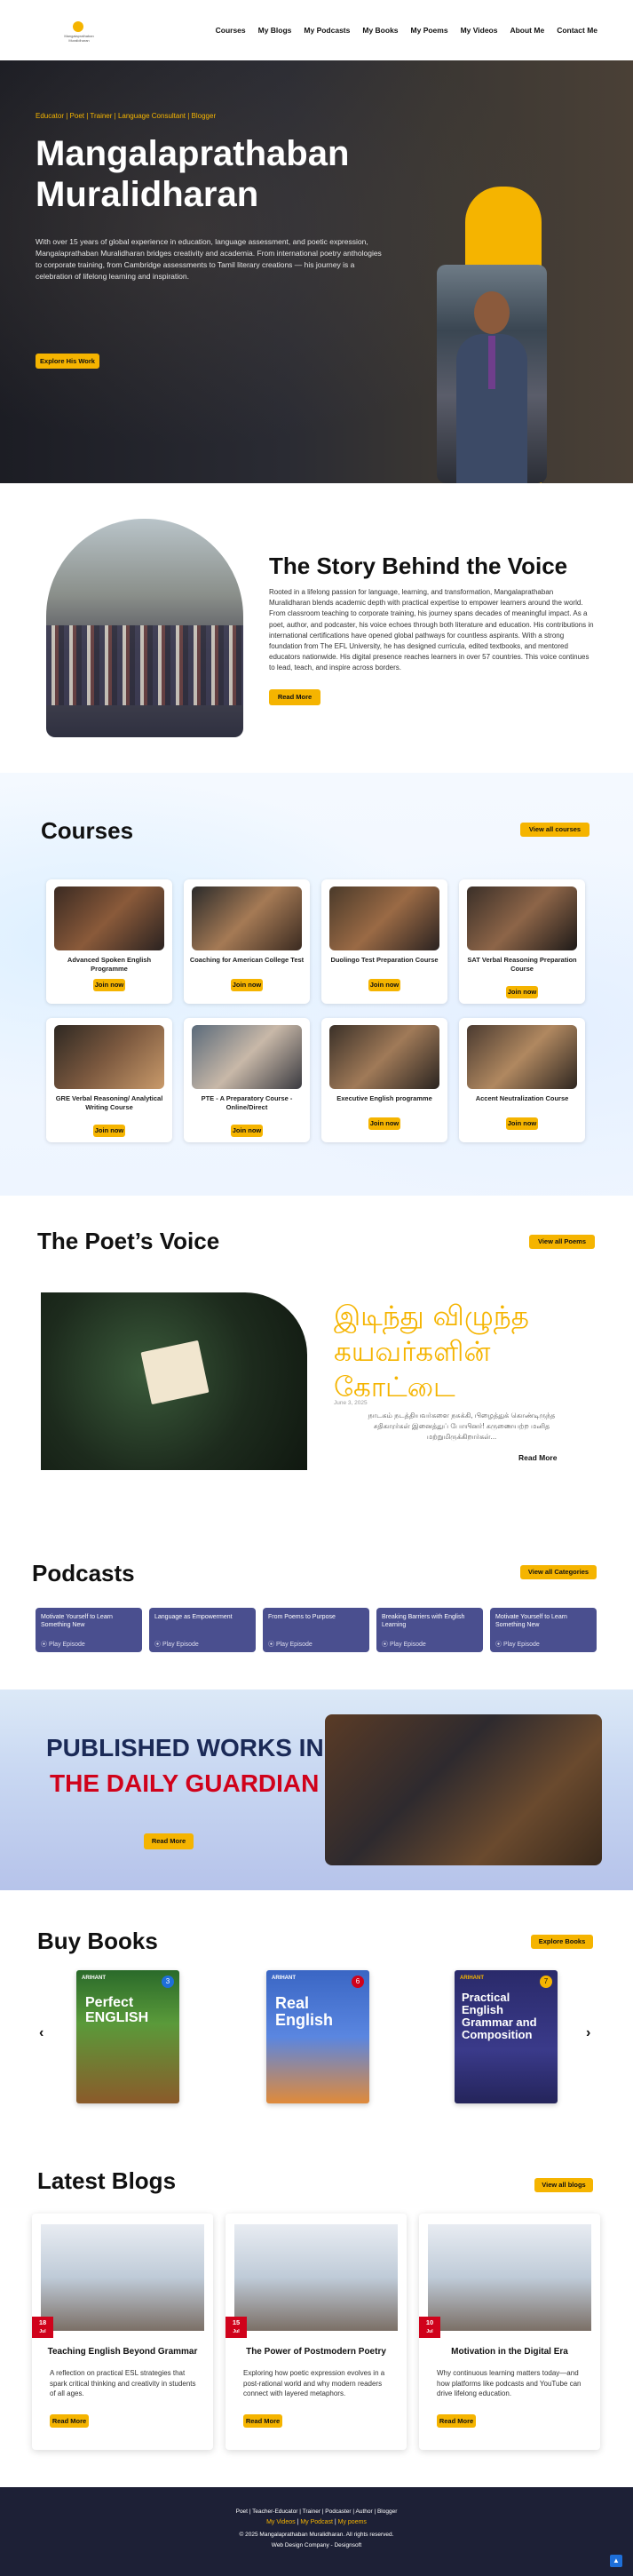 This screenshot has width=633, height=2576. I want to click on book-publisher: ARIHANT, so click(472, 1978).